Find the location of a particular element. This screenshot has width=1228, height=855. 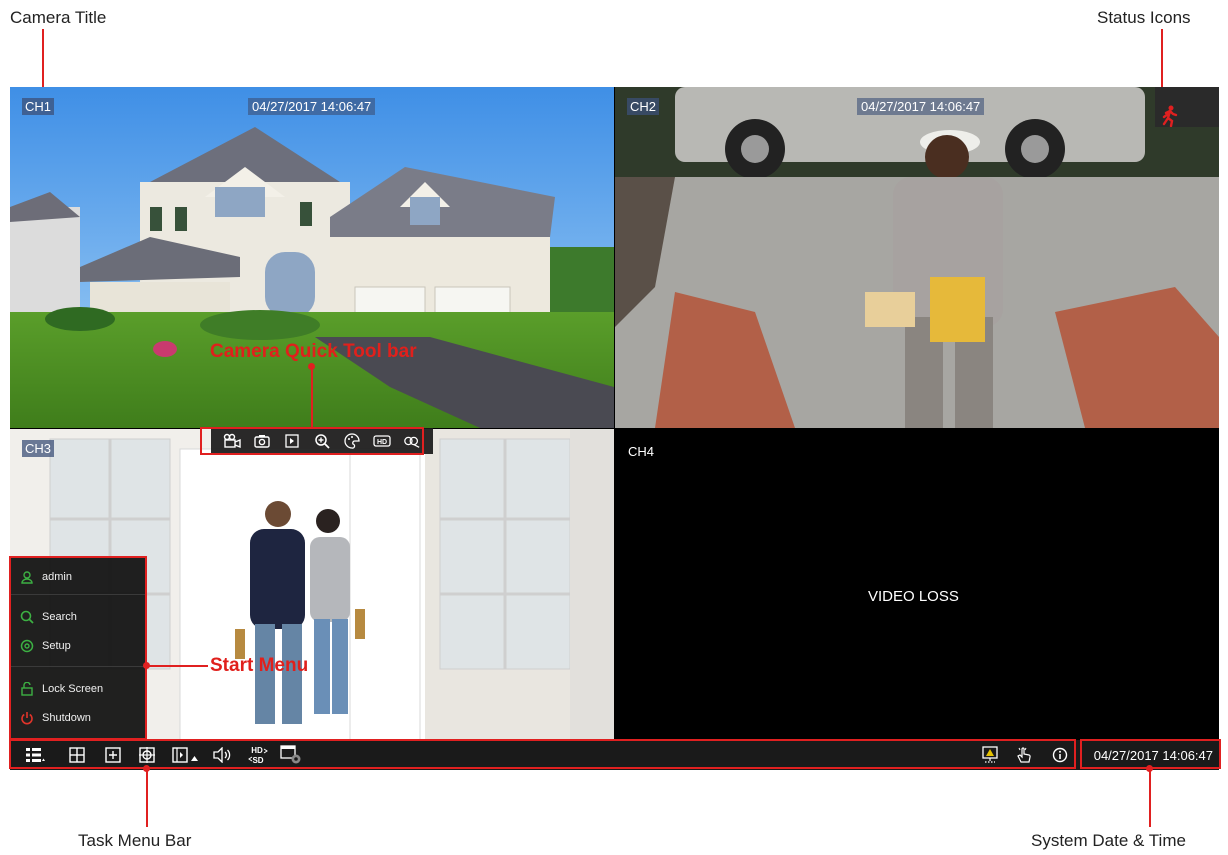

camera-title-callout-line is located at coordinates (43, 62).